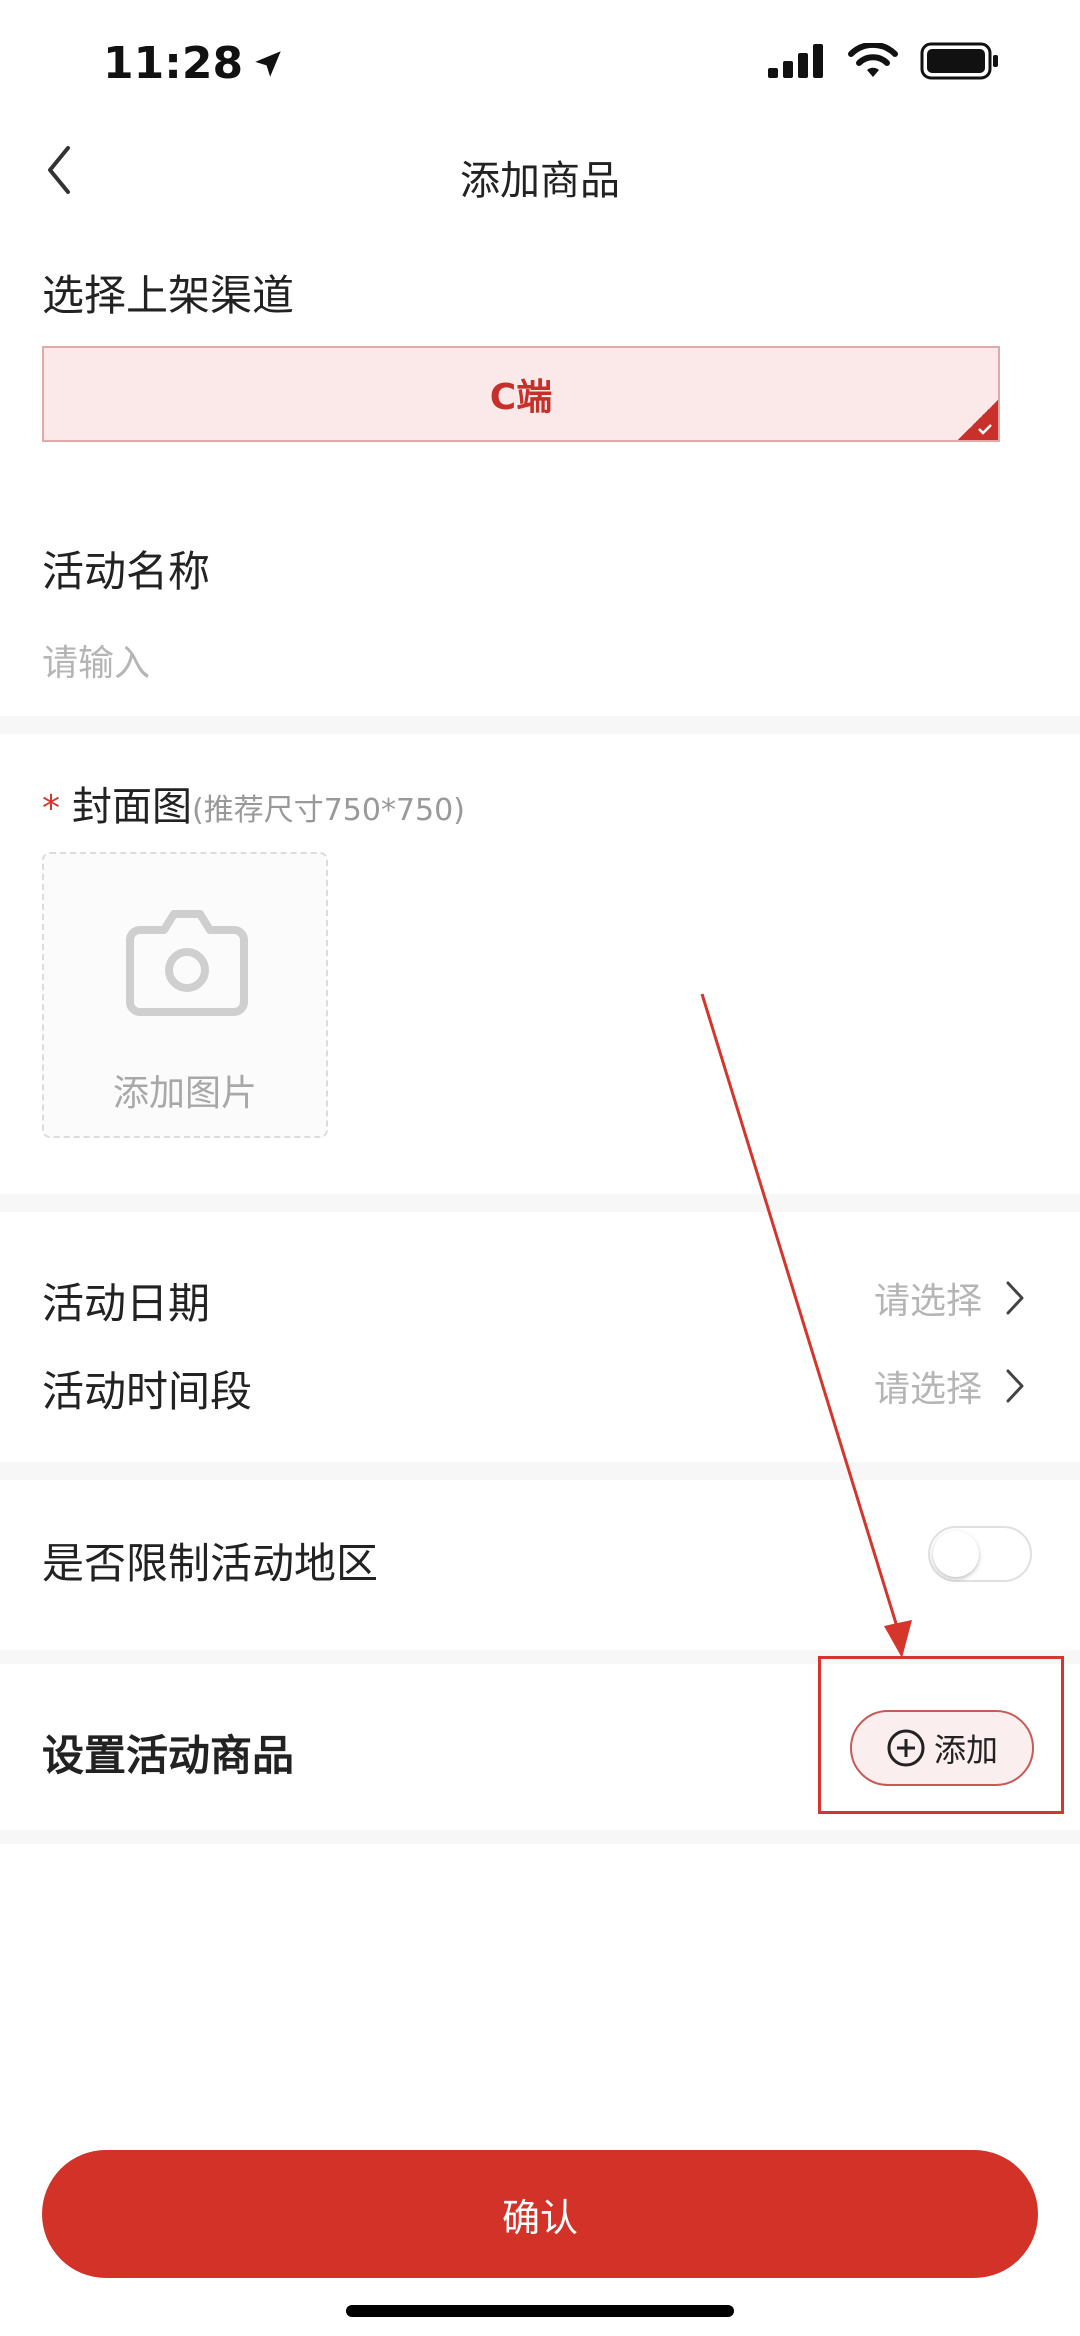 This screenshot has height=2336, width=1080. I want to click on confirm-button: 确认, so click(540, 2214).